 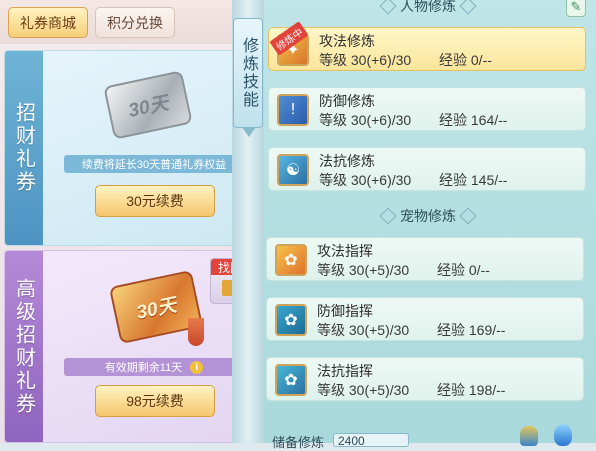 What do you see at coordinates (298, 442) in the screenshot?
I see `reserve-label: 储备修炼` at bounding box center [298, 442].